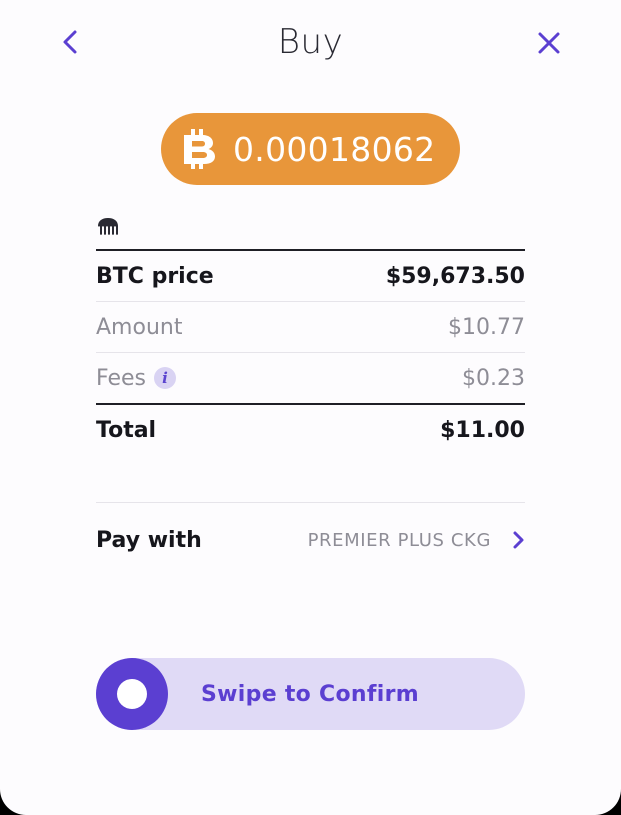  Describe the element at coordinates (334, 149) in the screenshot. I see `btc-amount: 0.00018062` at that location.